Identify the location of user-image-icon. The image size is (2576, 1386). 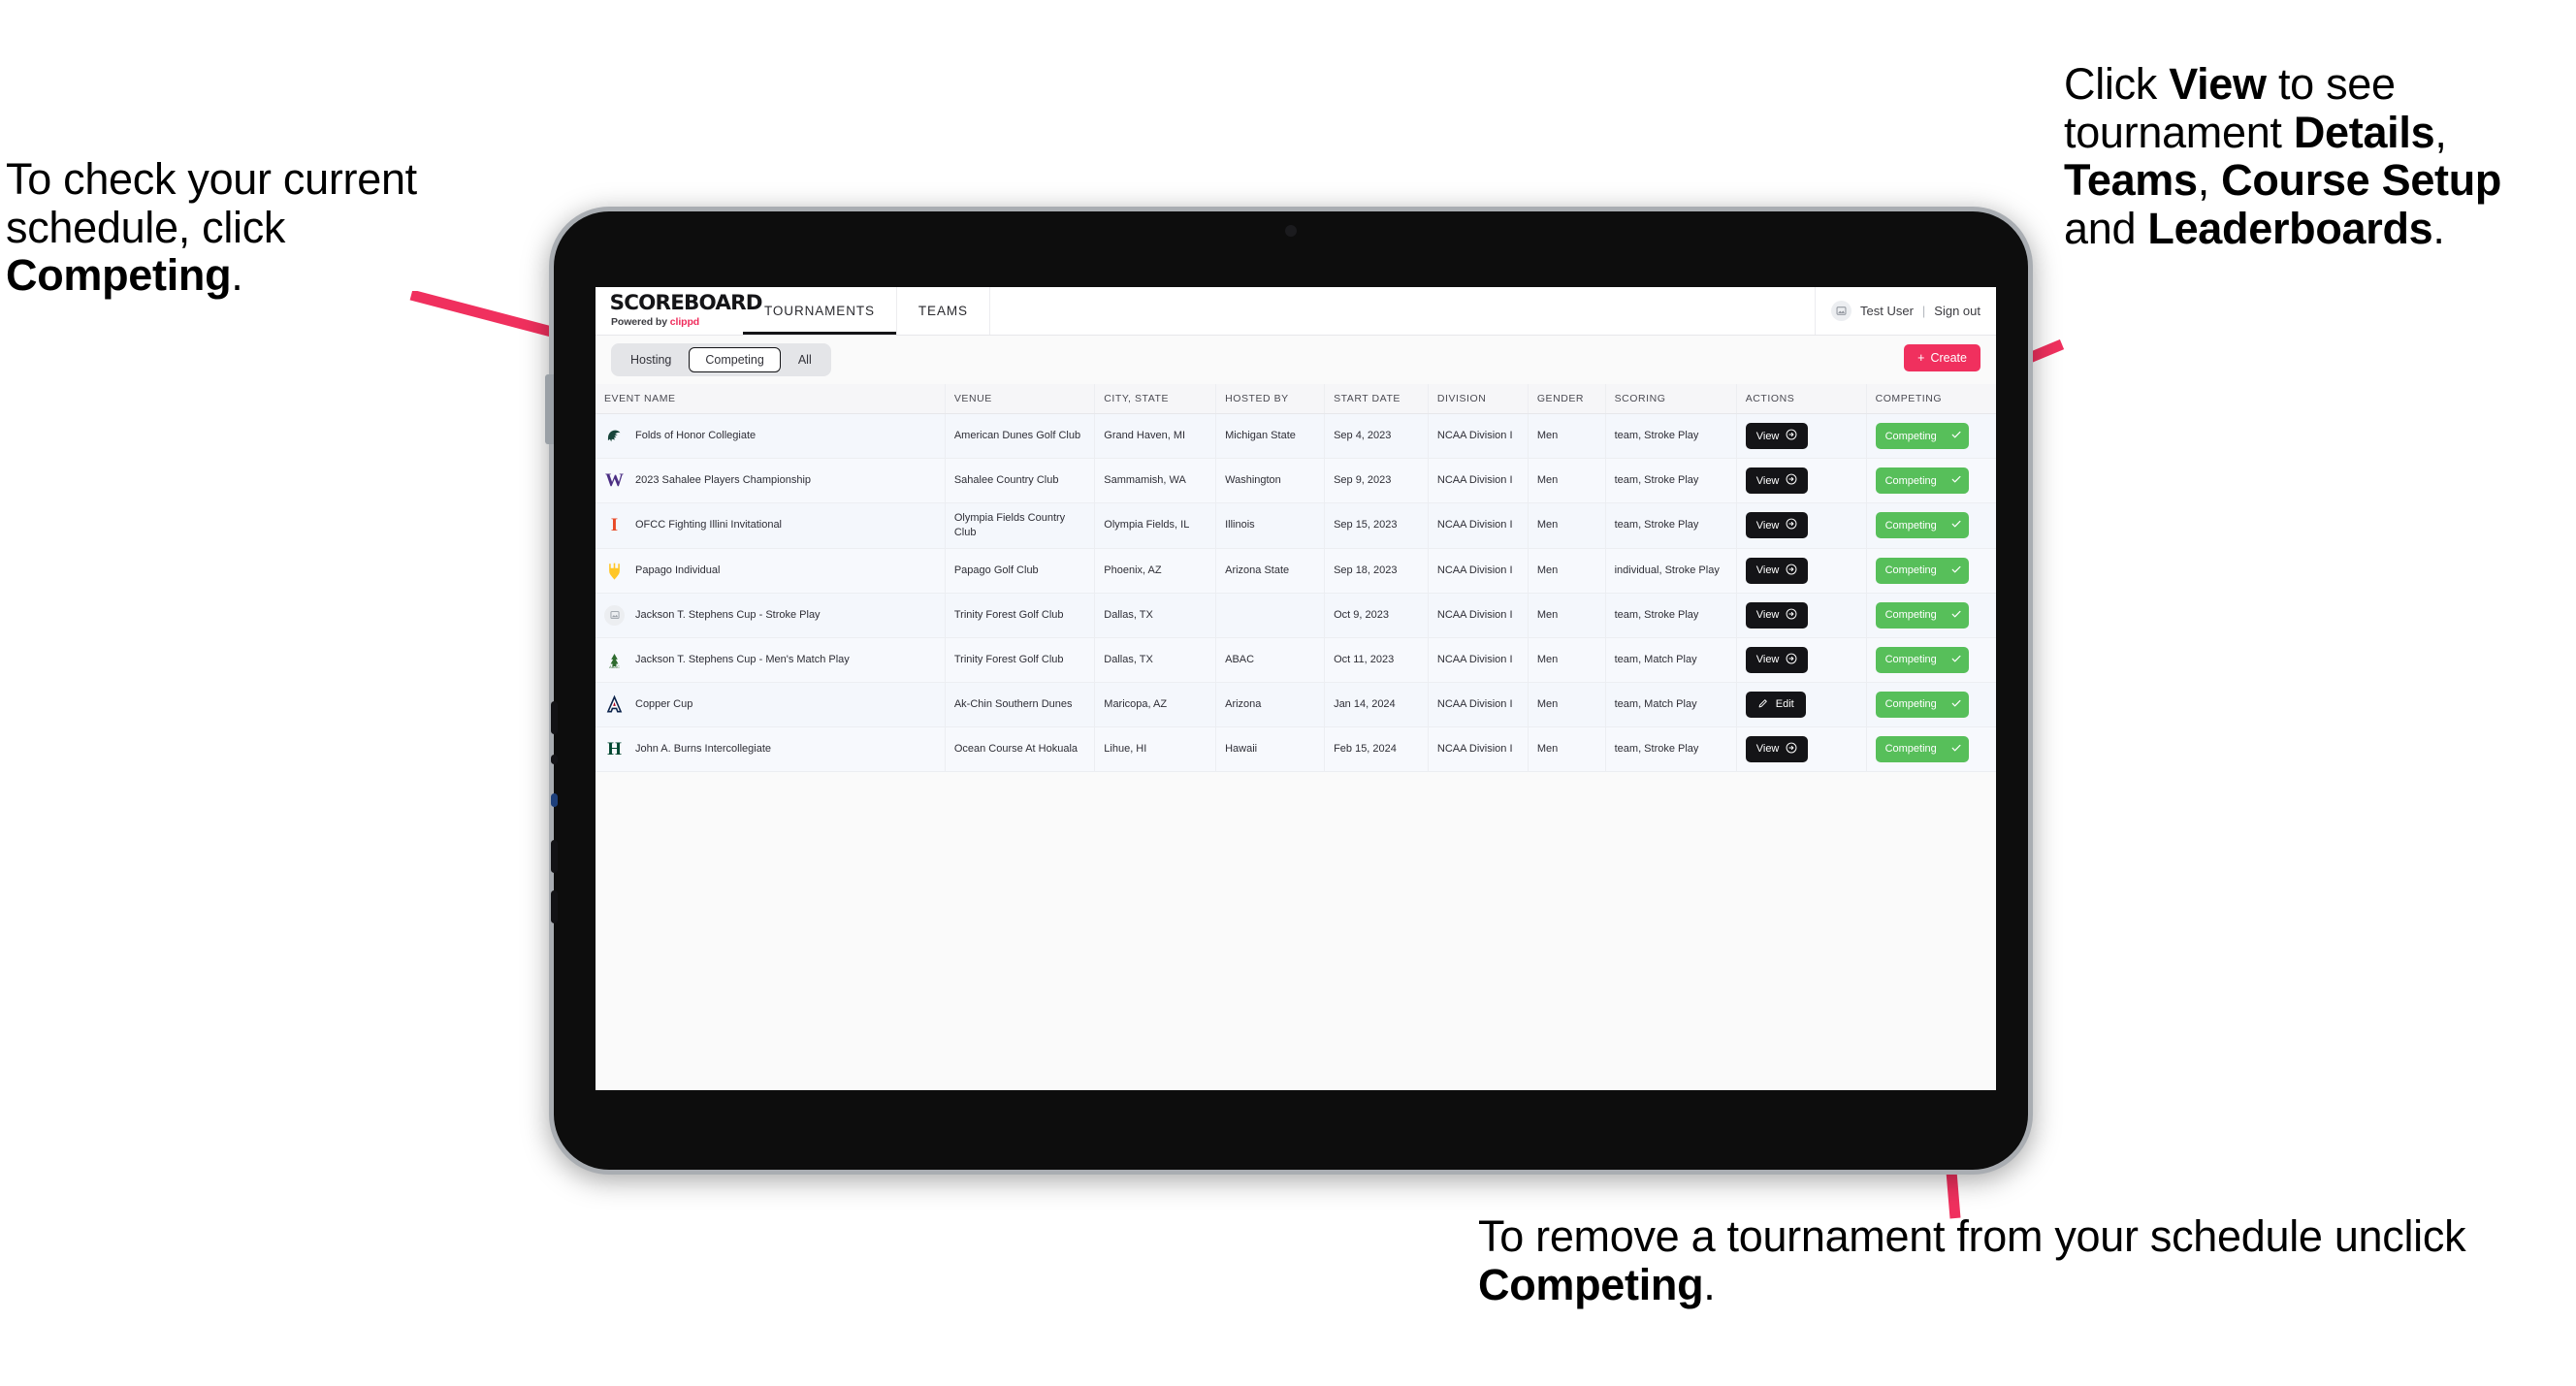
(1841, 311).